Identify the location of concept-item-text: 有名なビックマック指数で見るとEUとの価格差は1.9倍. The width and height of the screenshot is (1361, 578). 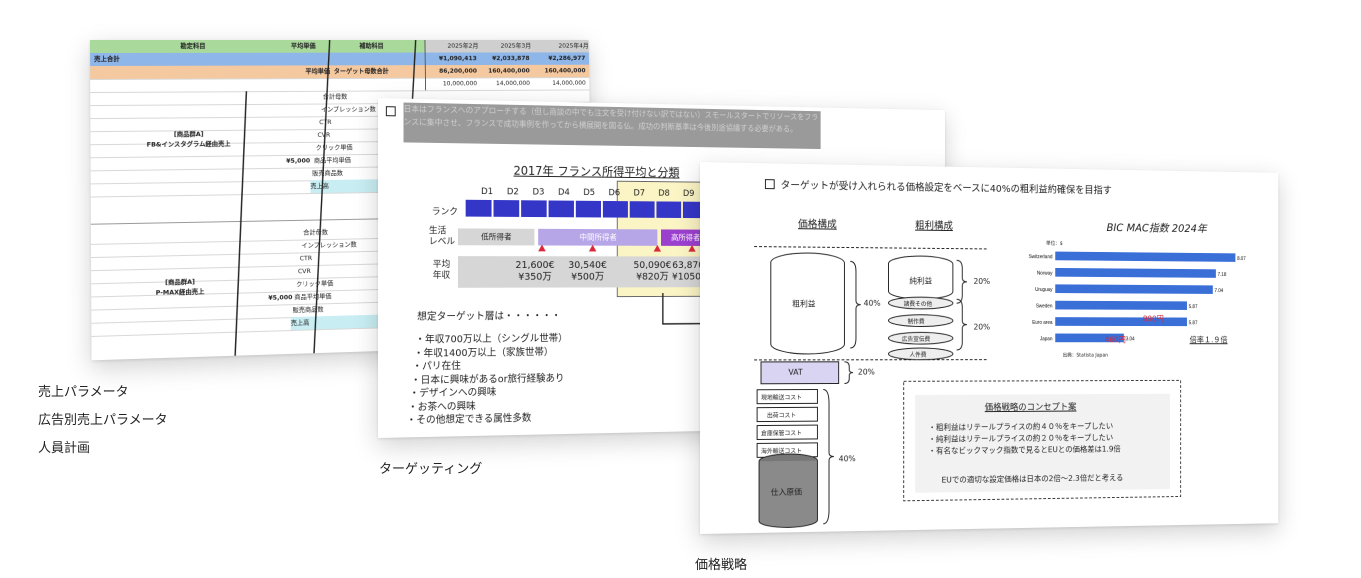
(1028, 450).